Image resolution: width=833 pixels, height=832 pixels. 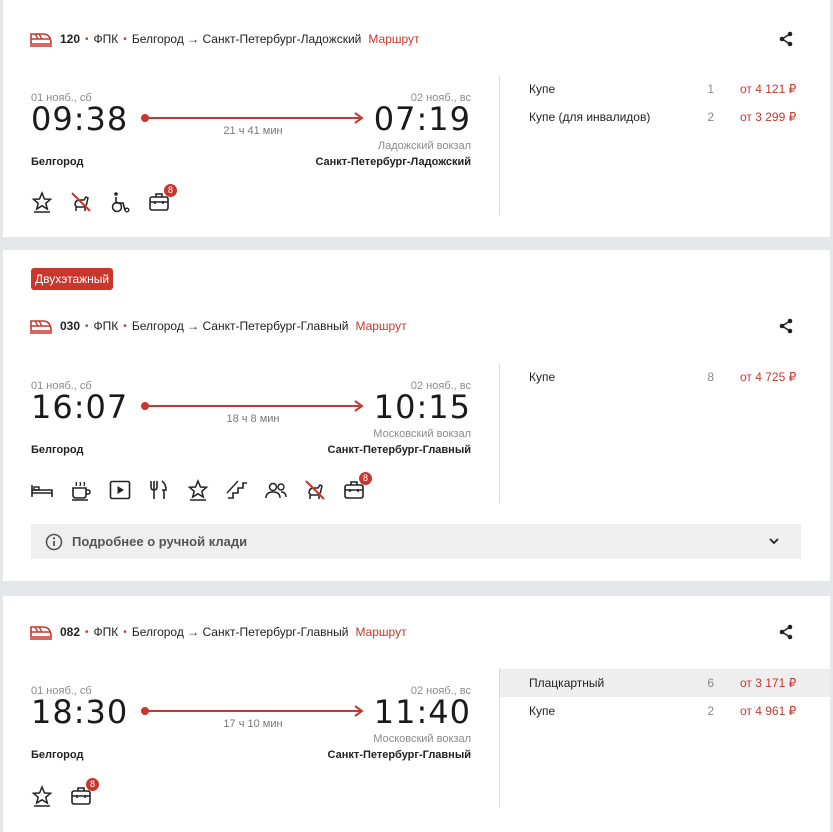 I want to click on coffee-icon, so click(x=81, y=490).